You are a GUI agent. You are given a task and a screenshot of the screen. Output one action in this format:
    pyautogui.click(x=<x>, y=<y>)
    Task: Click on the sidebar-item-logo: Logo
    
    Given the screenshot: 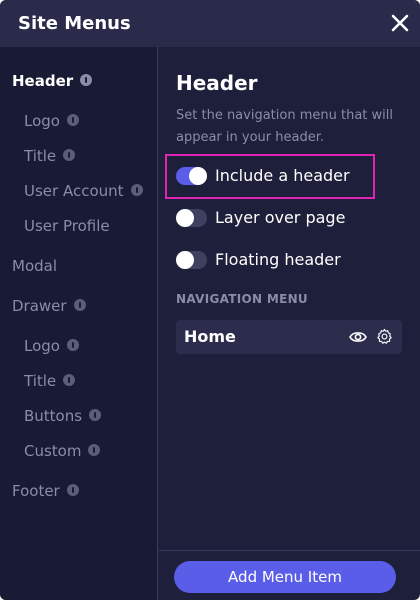 What is the action you would take?
    pyautogui.click(x=51, y=120)
    